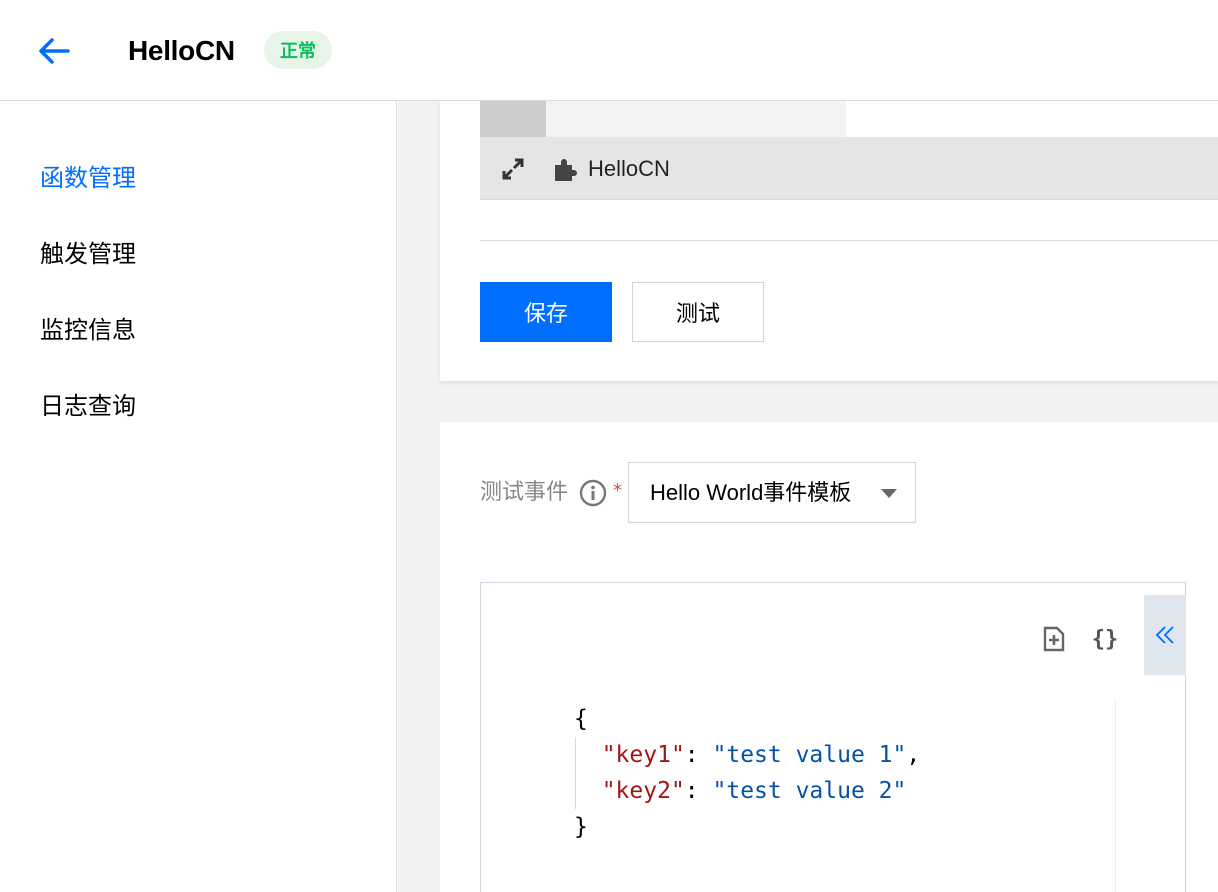 This screenshot has height=892, width=1218. Describe the element at coordinates (629, 169) in the screenshot. I see `editor-file-name: HelloCN` at that location.